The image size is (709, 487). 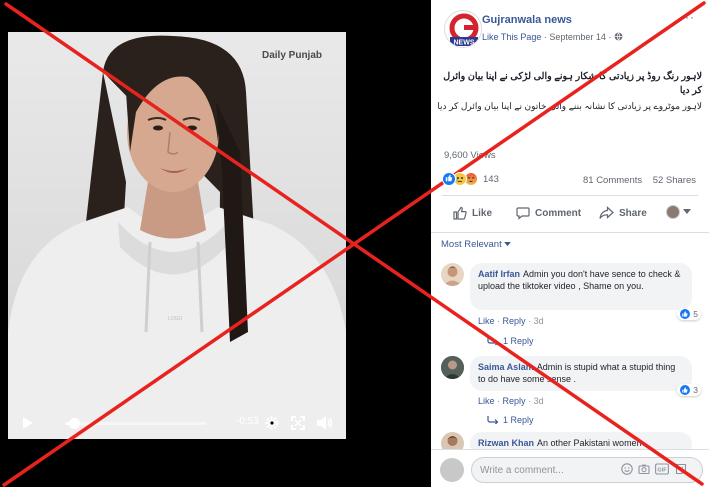 What do you see at coordinates (673, 212) in the screenshot?
I see `viewer-avatar` at bounding box center [673, 212].